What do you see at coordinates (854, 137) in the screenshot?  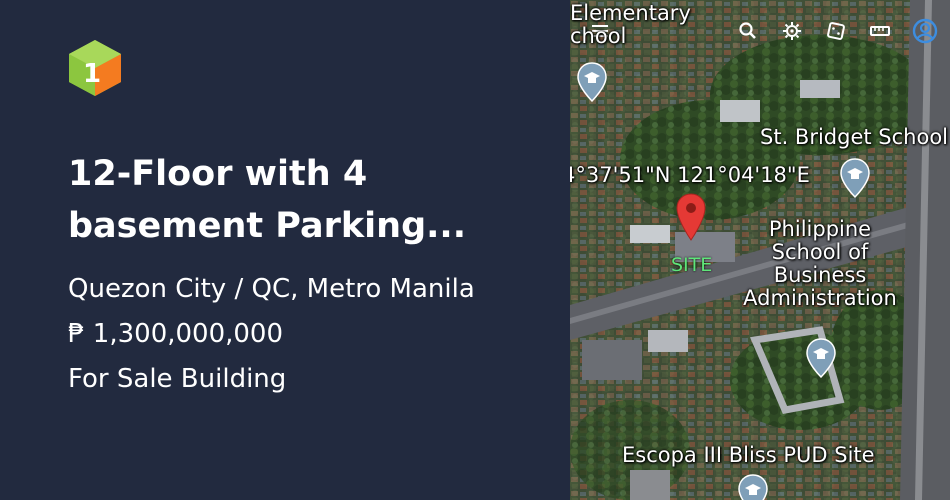 I see `map-label-st-bridget: St. Bridget School` at bounding box center [854, 137].